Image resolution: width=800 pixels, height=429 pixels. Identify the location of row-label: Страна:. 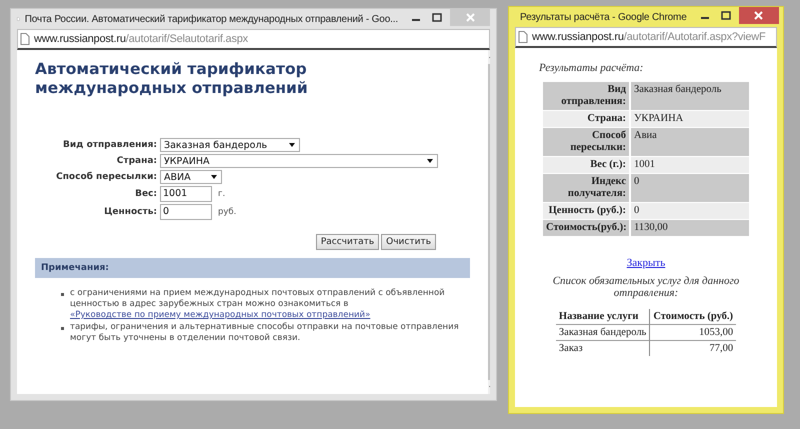
(587, 119).